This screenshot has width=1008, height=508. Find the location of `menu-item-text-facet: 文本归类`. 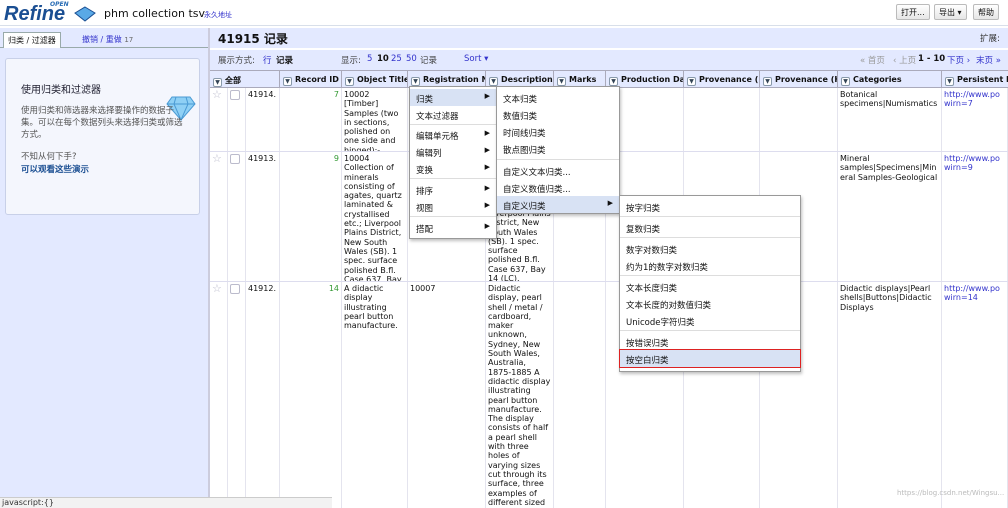

menu-item-text-facet: 文本归类 is located at coordinates (558, 97).